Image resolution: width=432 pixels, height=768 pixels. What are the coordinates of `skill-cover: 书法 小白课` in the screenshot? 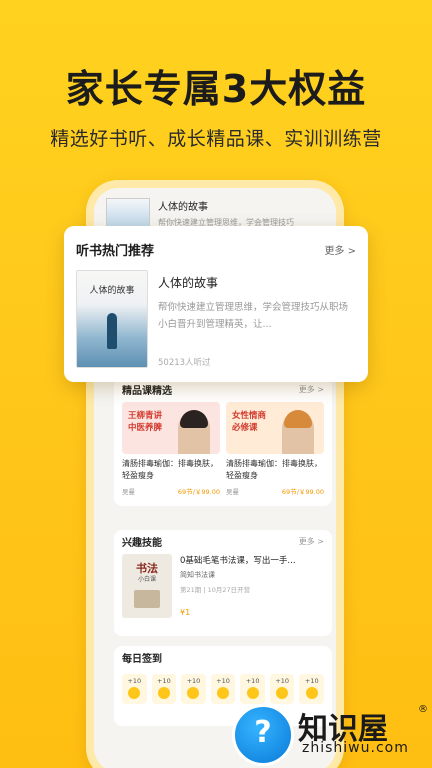 It's located at (147, 586).